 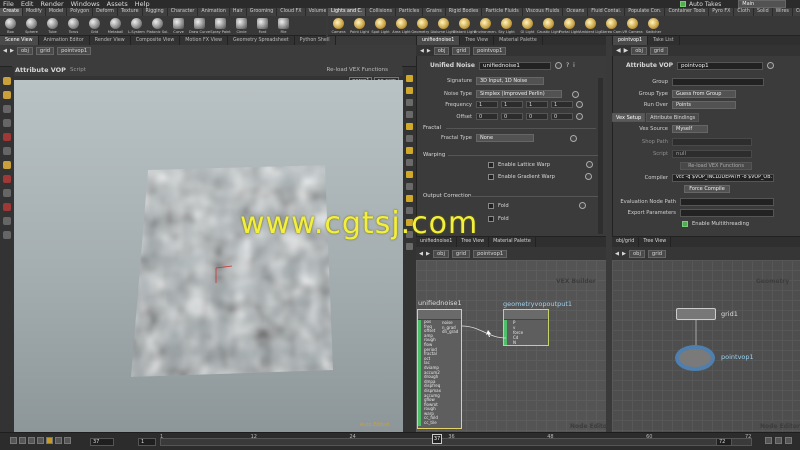 I want to click on pose-tool-icon, so click(x=7, y=151).